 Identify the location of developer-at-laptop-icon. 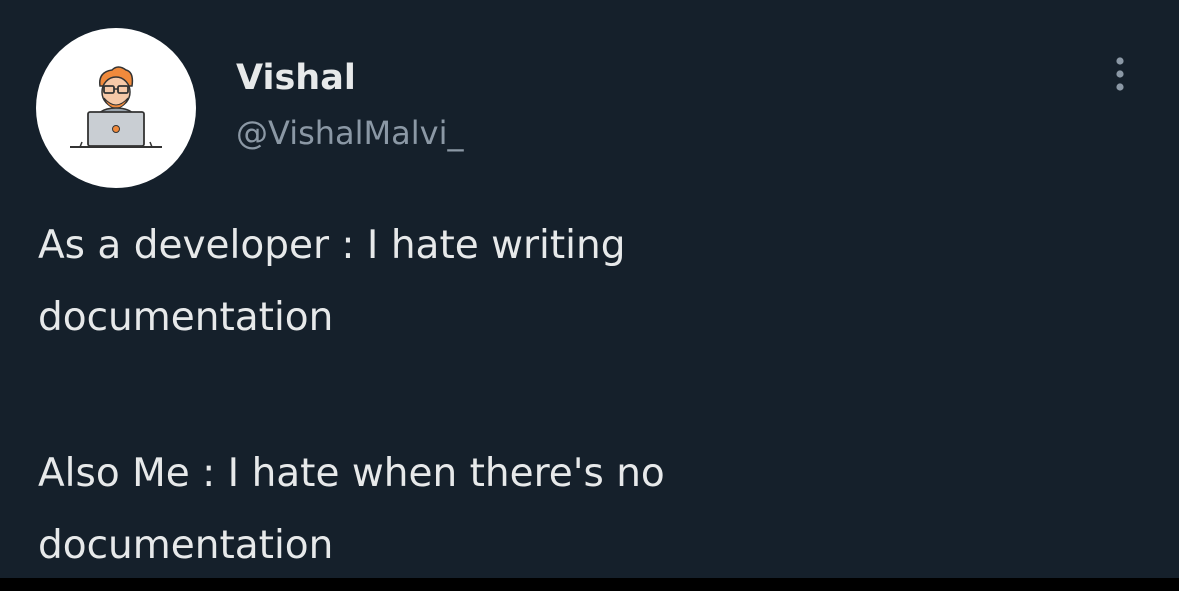
(116, 107).